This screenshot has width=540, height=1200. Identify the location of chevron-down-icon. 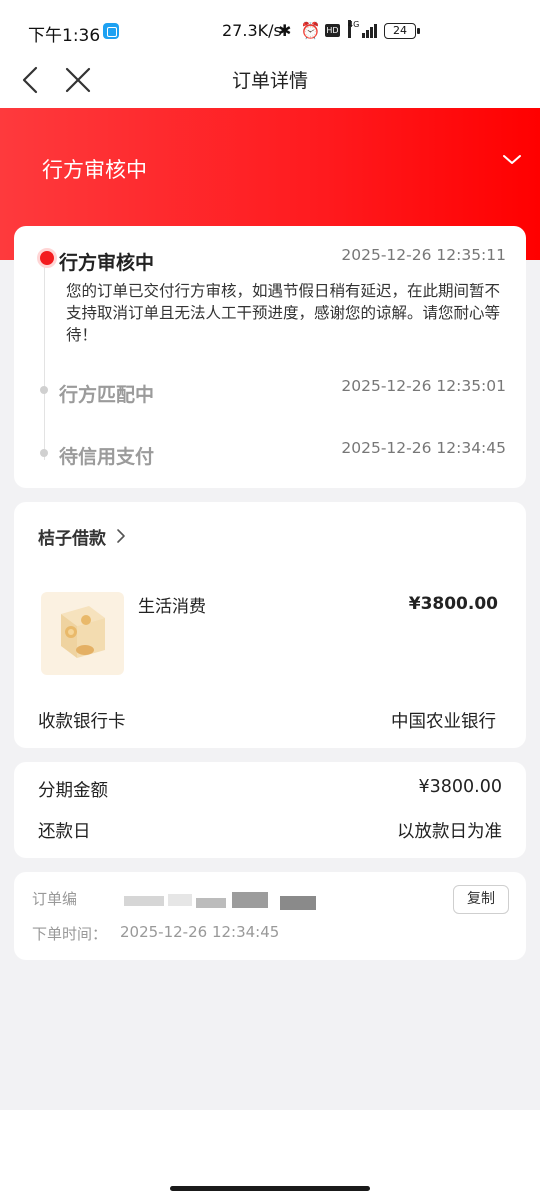
(512, 159).